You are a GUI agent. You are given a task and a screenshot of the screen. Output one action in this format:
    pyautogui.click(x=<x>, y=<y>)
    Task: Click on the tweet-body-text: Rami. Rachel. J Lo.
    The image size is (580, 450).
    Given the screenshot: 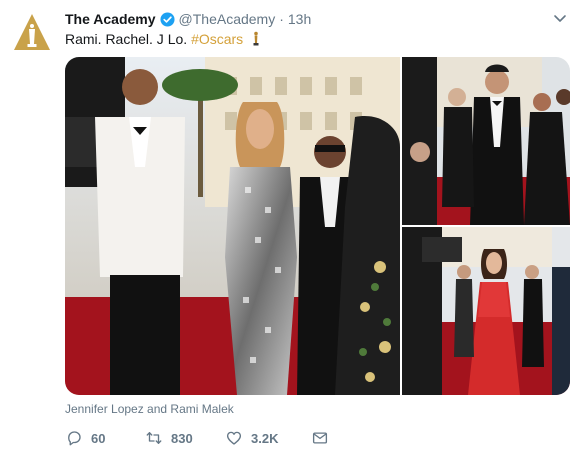 What is the action you would take?
    pyautogui.click(x=128, y=39)
    